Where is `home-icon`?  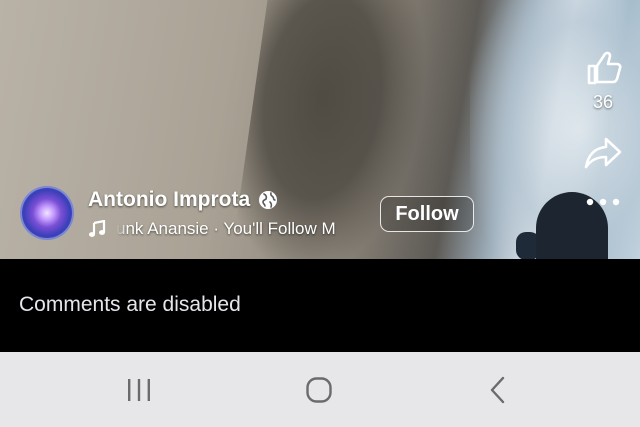
home-icon is located at coordinates (319, 390).